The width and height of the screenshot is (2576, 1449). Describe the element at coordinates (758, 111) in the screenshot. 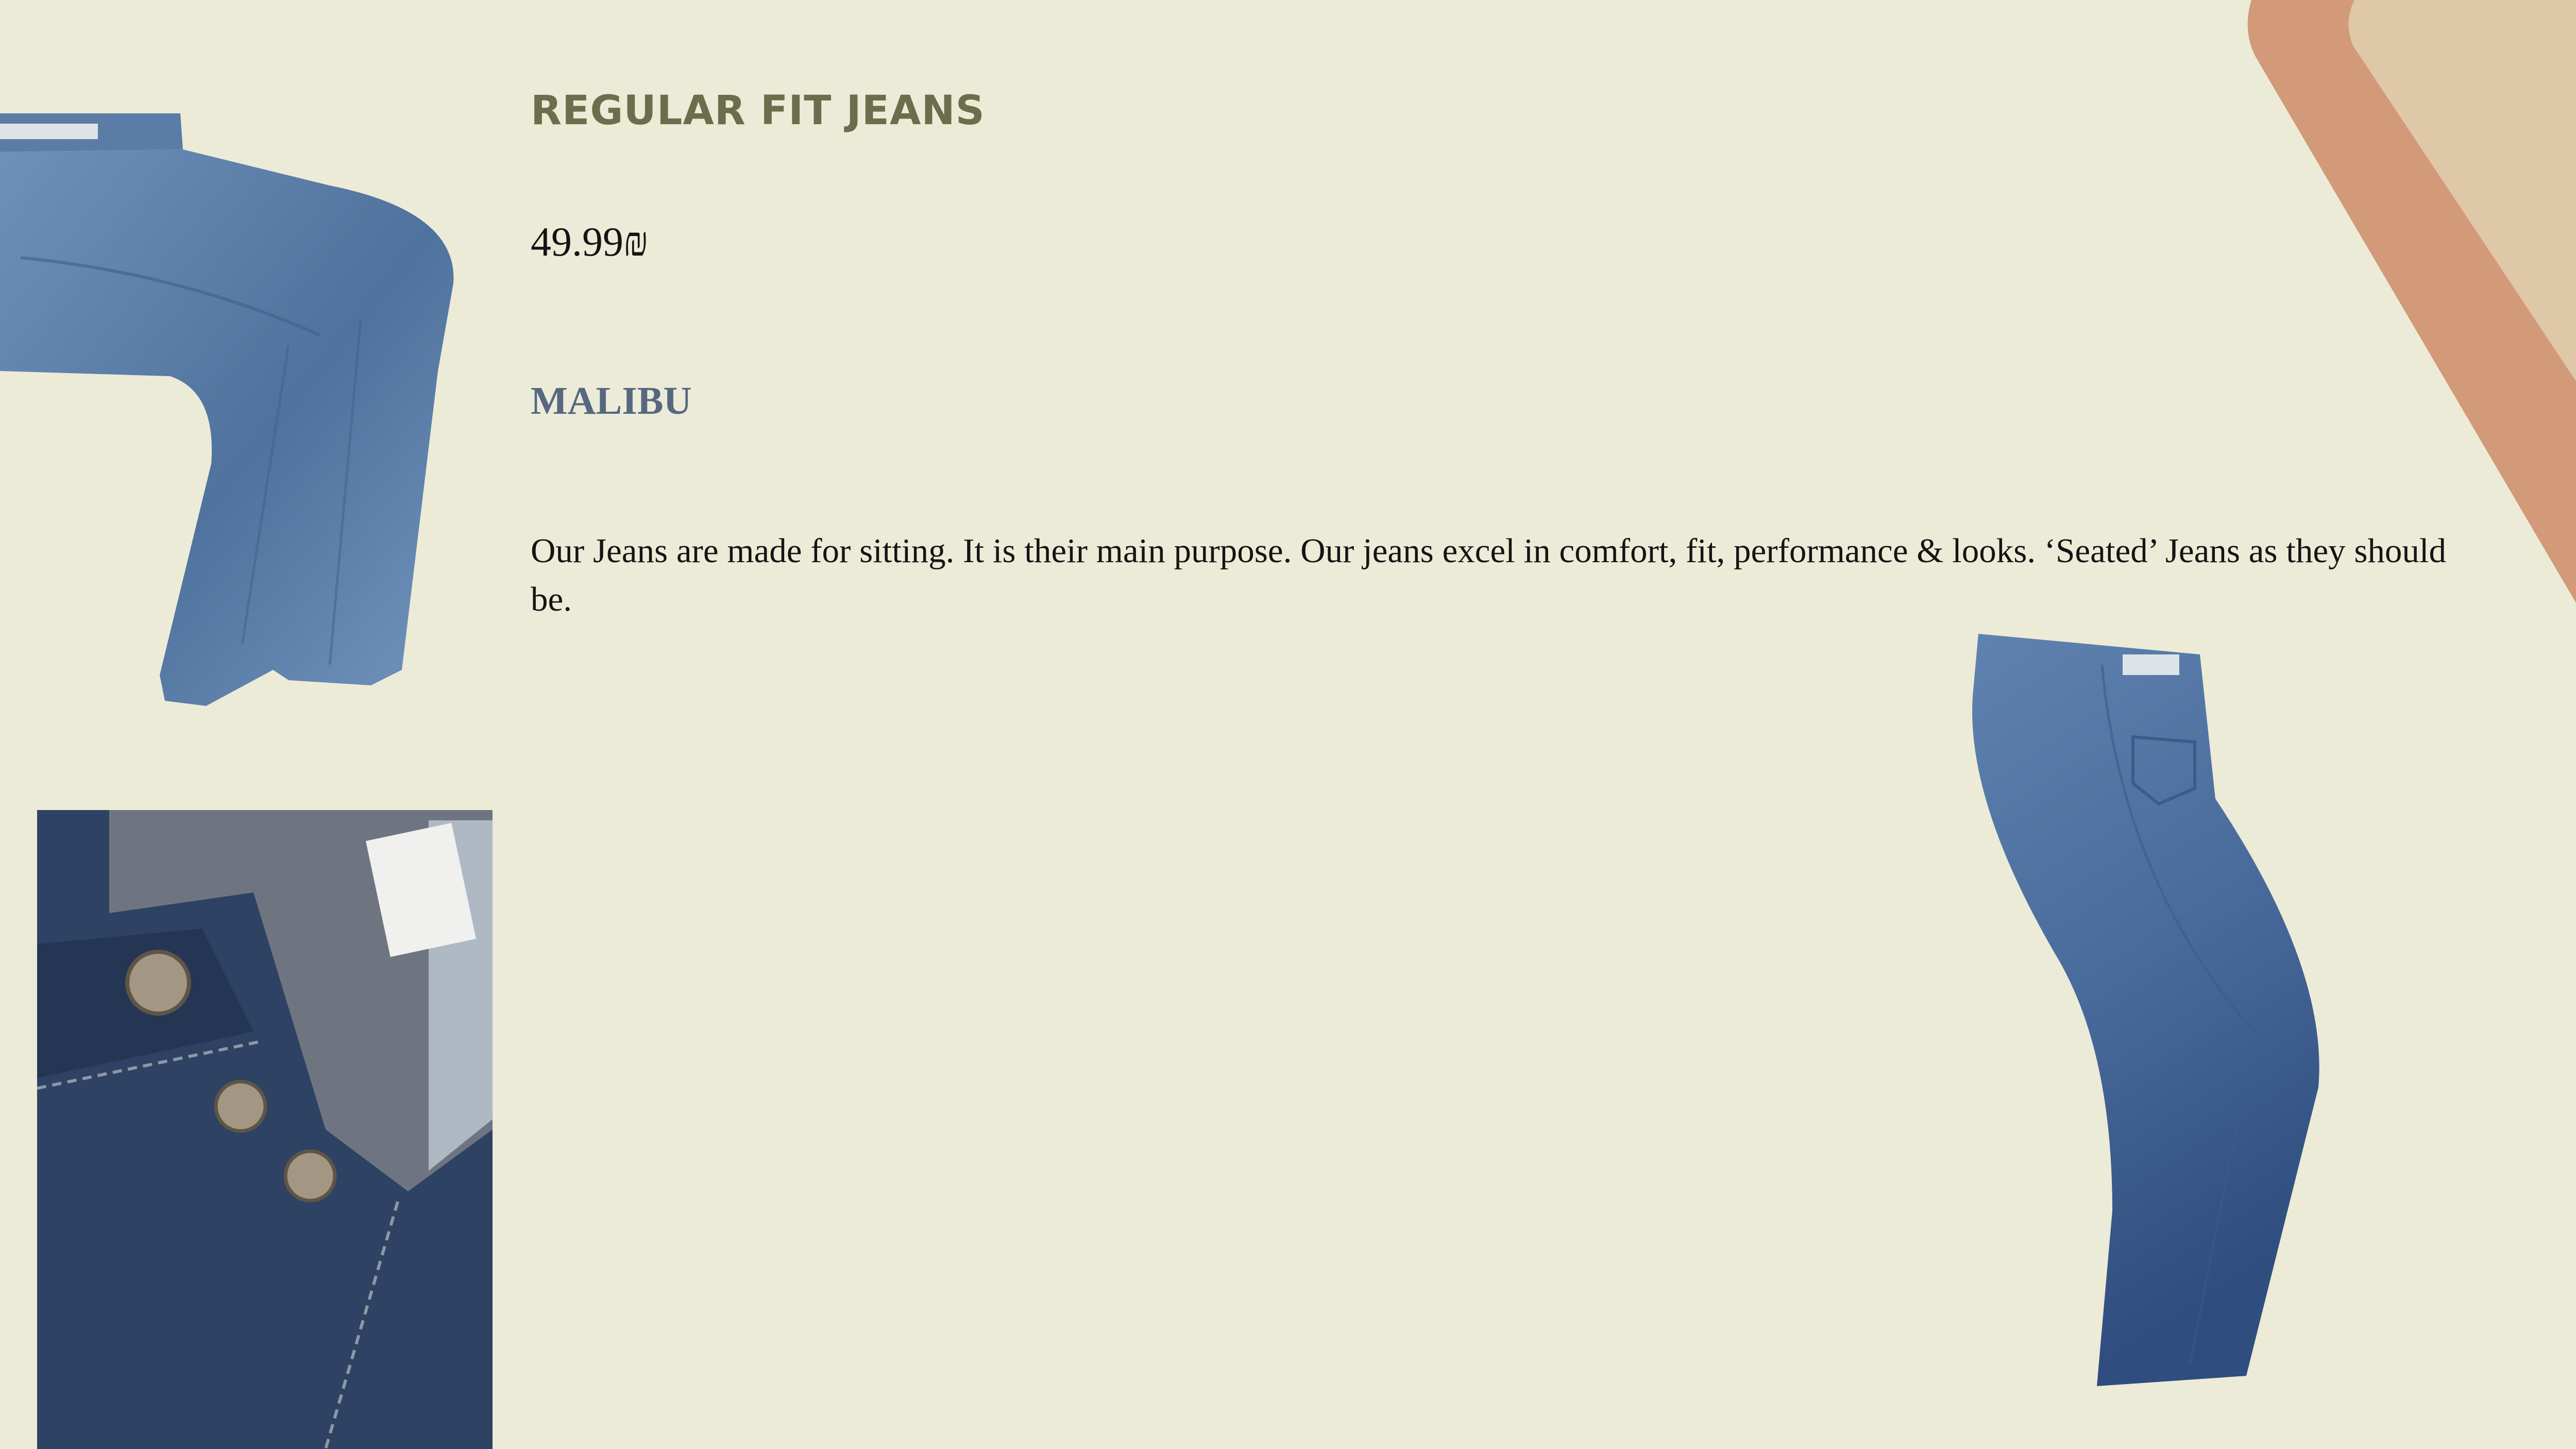

I see `product-title: REGULAR FIT JEANS` at that location.